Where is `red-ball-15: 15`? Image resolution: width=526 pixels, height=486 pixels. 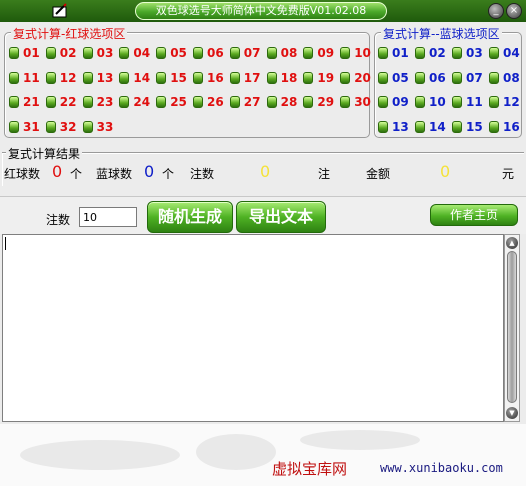
red-ball-15: 15 is located at coordinates (171, 78).